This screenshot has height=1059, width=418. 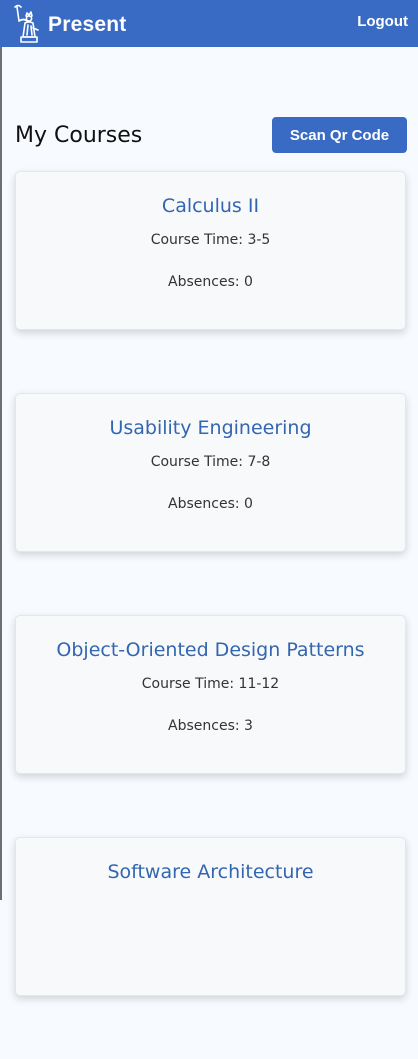 I want to click on course-absences: Absences: 3, so click(x=210, y=726).